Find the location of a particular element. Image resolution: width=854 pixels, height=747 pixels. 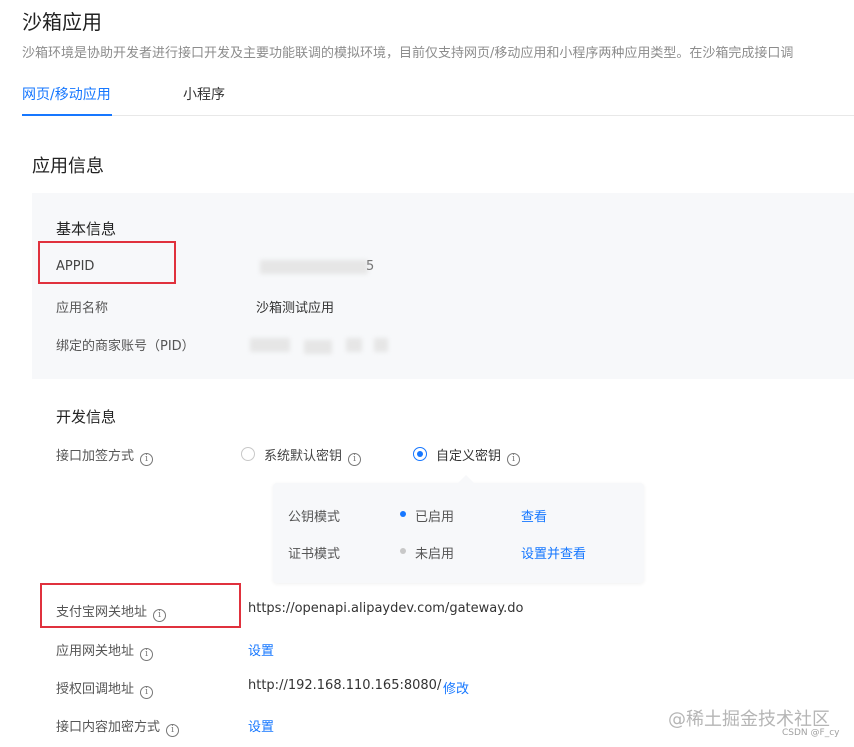

appid-value-suffix: 5 is located at coordinates (370, 266).